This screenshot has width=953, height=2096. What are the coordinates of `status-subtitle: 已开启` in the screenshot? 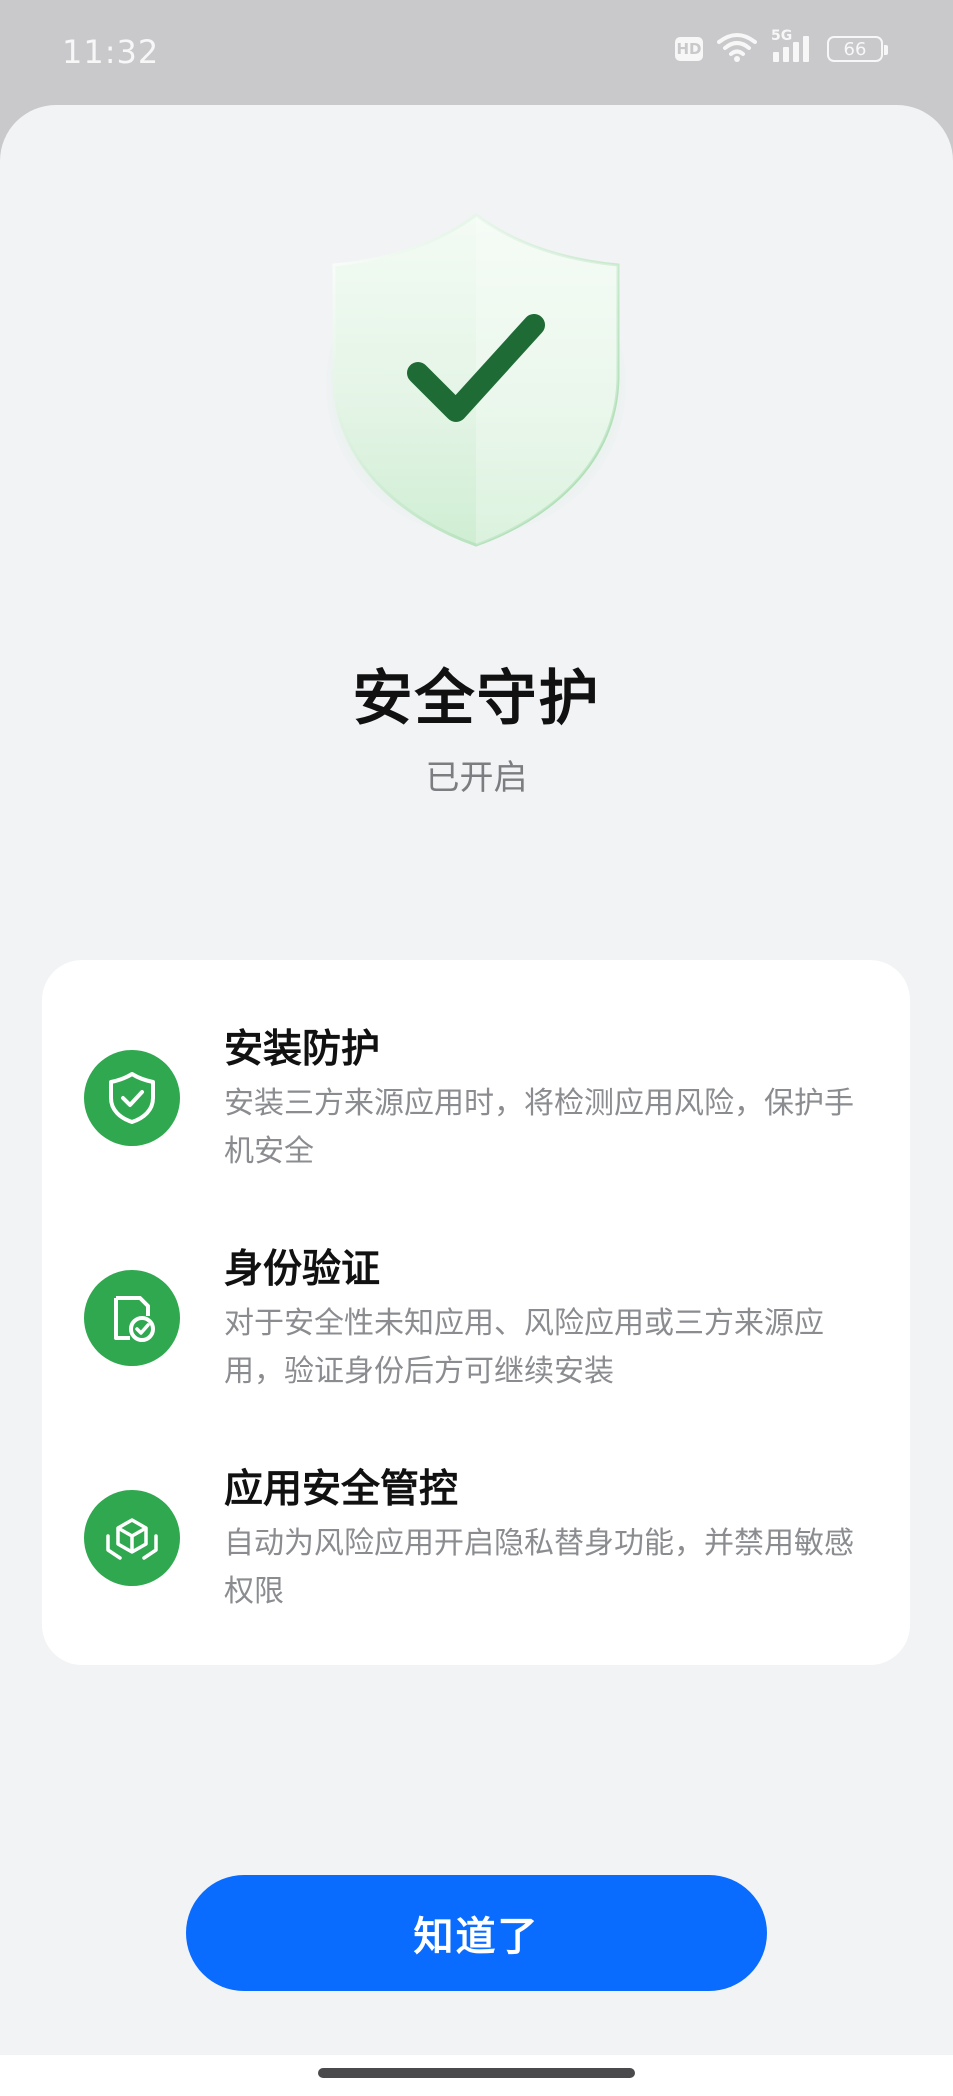 It's located at (476, 778).